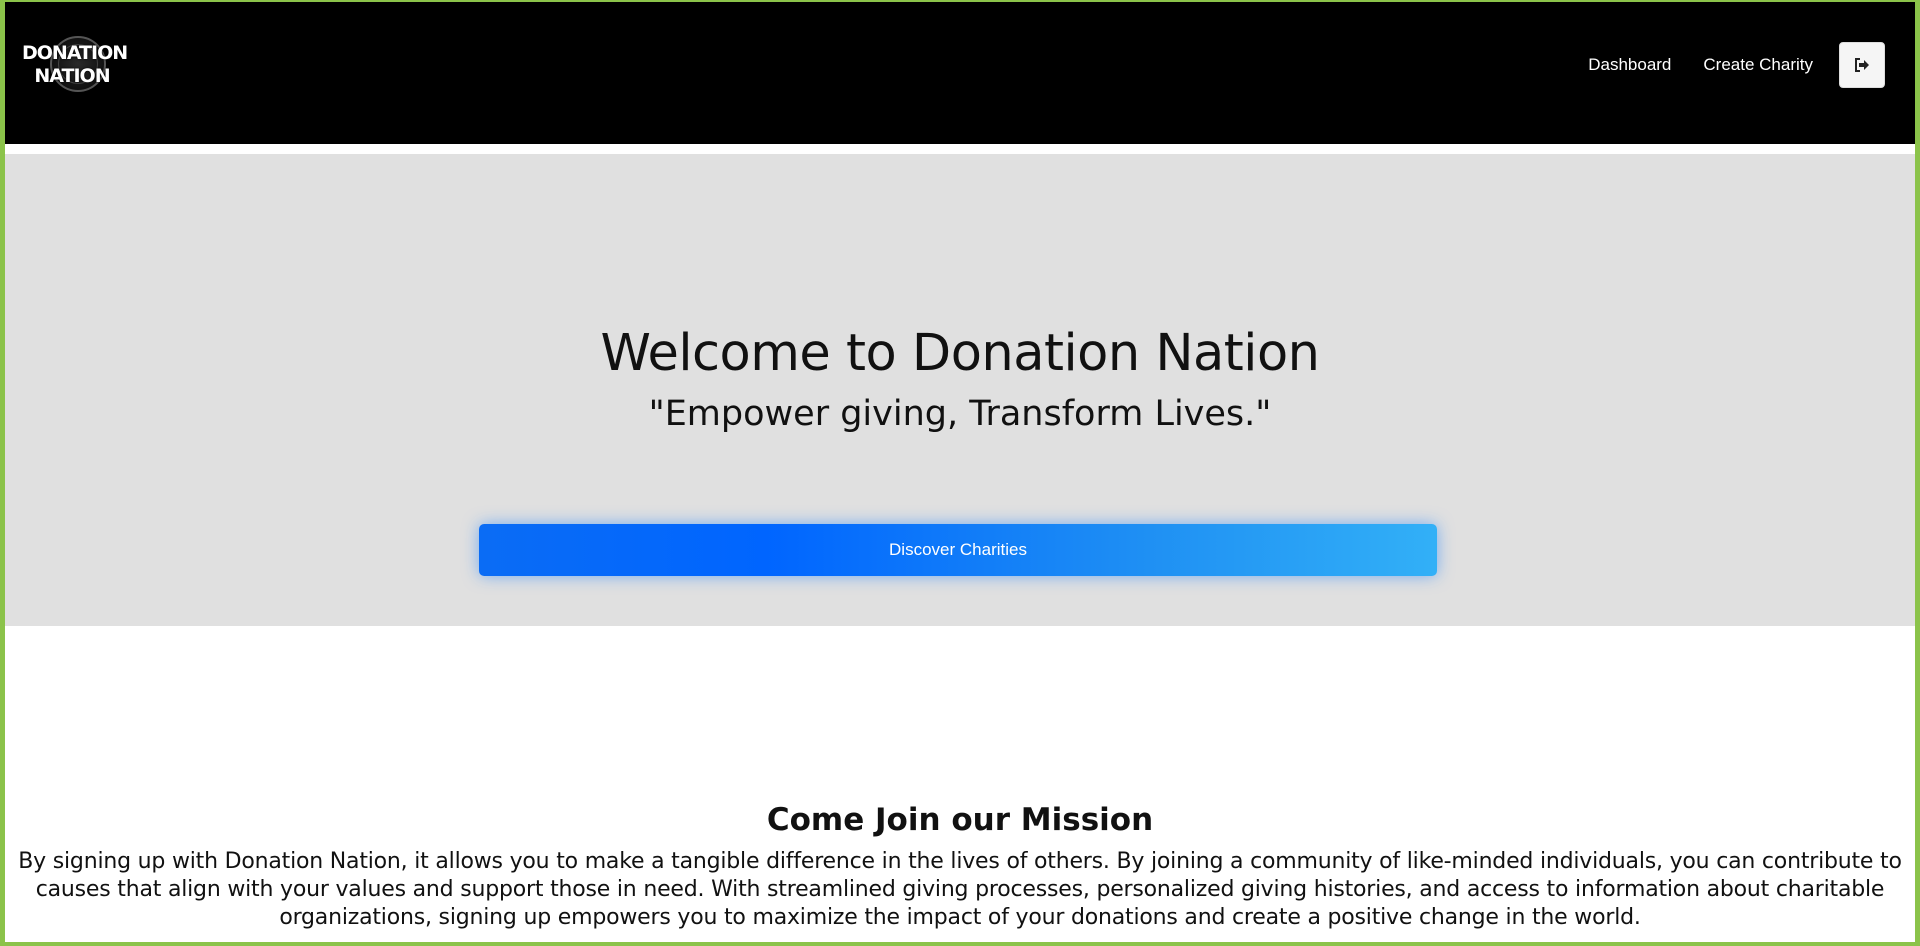 This screenshot has height=946, width=1920. I want to click on logout-button, so click(1862, 65).